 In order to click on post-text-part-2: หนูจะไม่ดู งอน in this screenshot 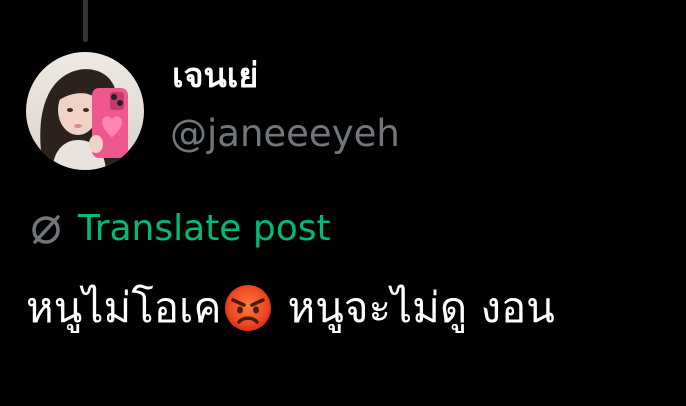, I will do `click(421, 307)`.